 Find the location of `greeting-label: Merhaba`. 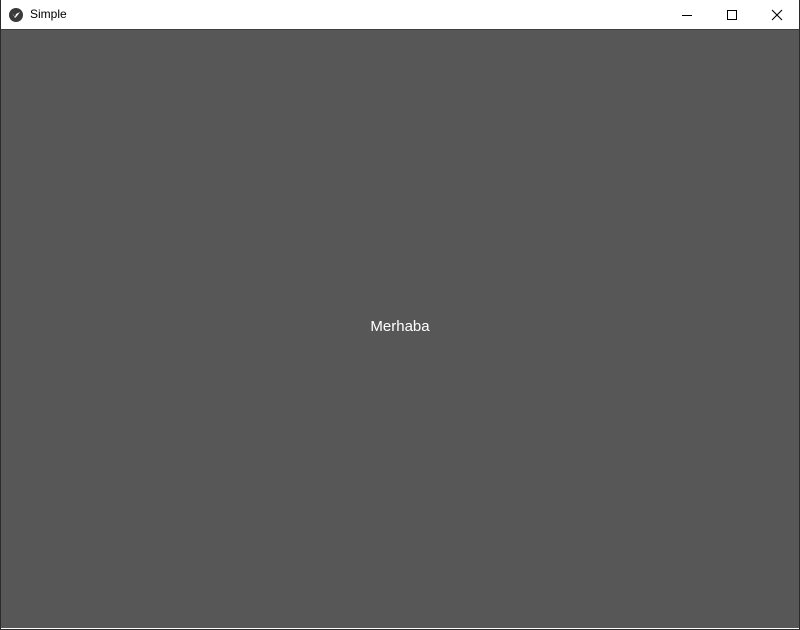

greeting-label: Merhaba is located at coordinates (400, 326).